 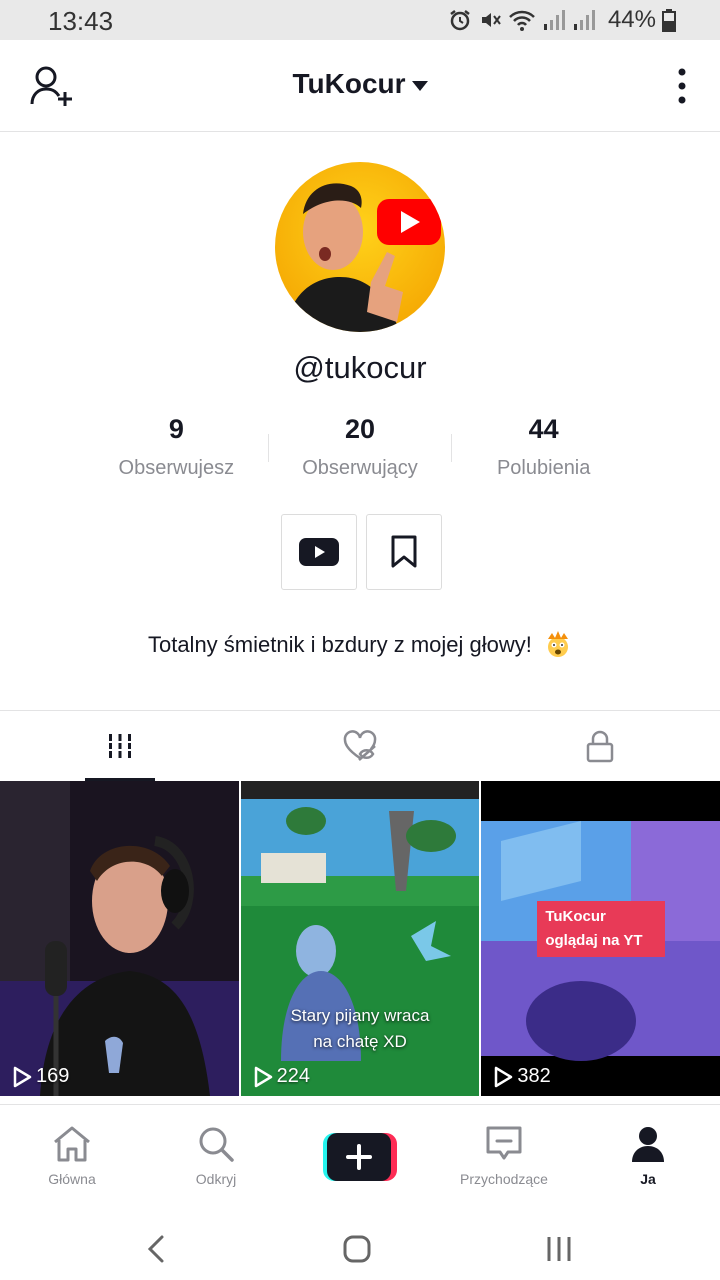 I want to click on caption-line: Stary pijany wraca na chatę XD, so click(x=360, y=1028).